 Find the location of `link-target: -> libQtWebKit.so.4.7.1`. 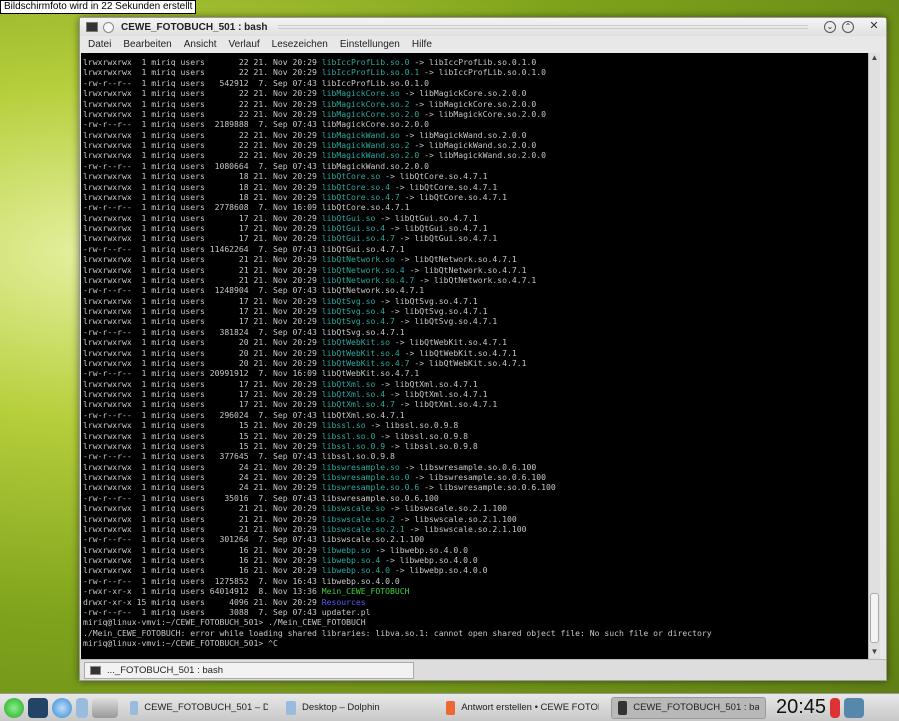

link-target: -> libQtWebKit.so.4.7.1 is located at coordinates (448, 342).